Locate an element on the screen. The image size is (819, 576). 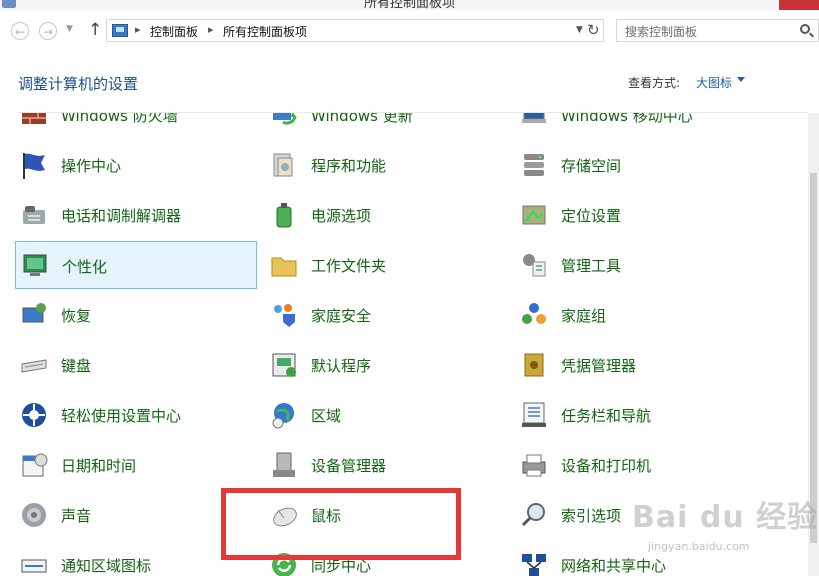
devices-printers-icon is located at coordinates (534, 465).